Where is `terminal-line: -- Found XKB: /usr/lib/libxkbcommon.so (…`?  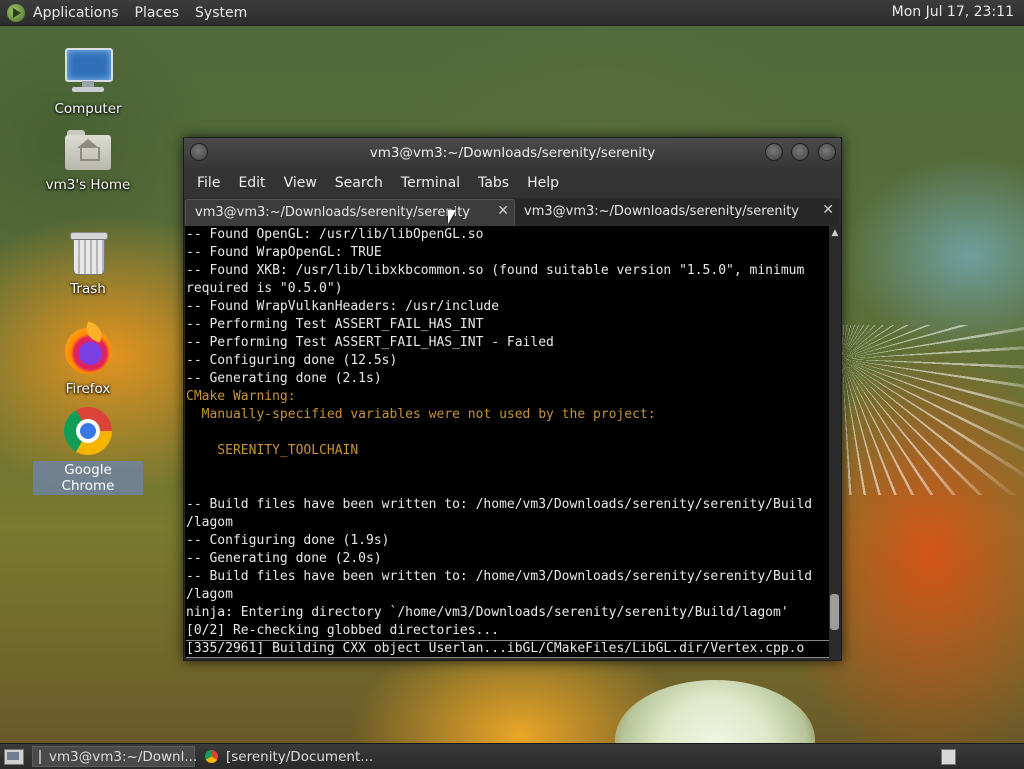 terminal-line: -- Found XKB: /usr/lib/libxkbcommon.so (… is located at coordinates (495, 270).